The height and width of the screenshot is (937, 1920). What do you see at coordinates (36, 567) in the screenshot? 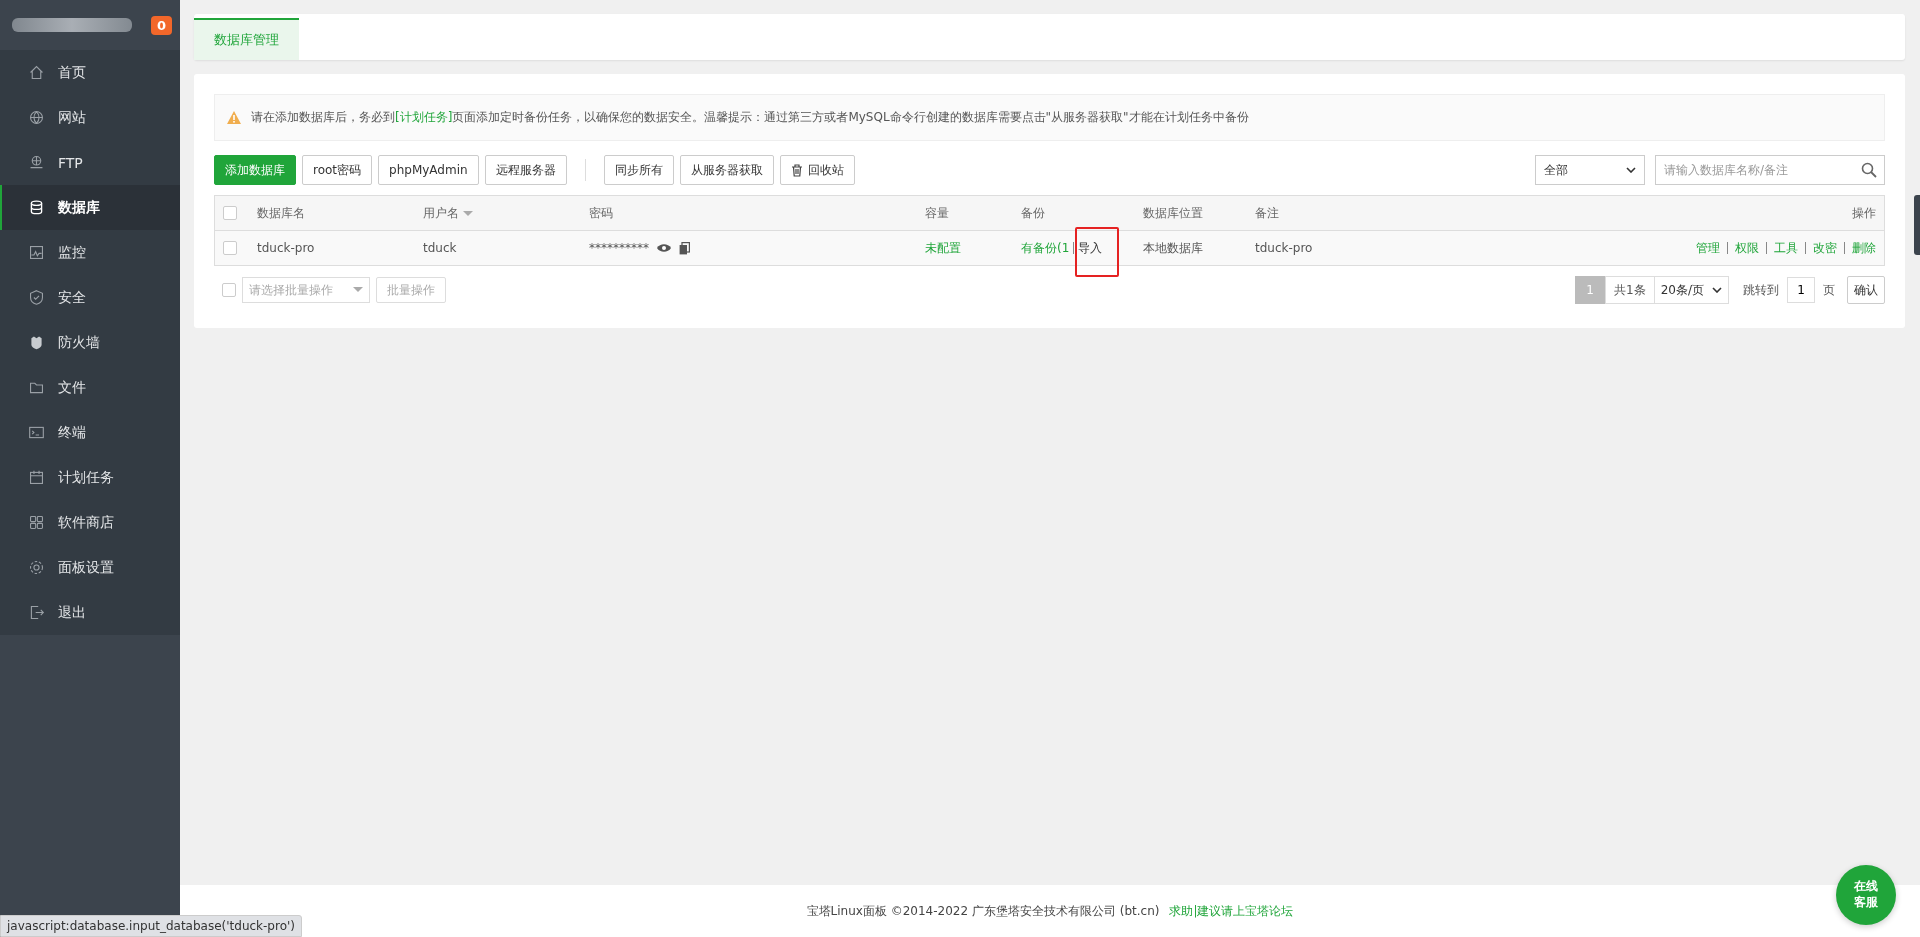
I see `settings-icon` at bounding box center [36, 567].